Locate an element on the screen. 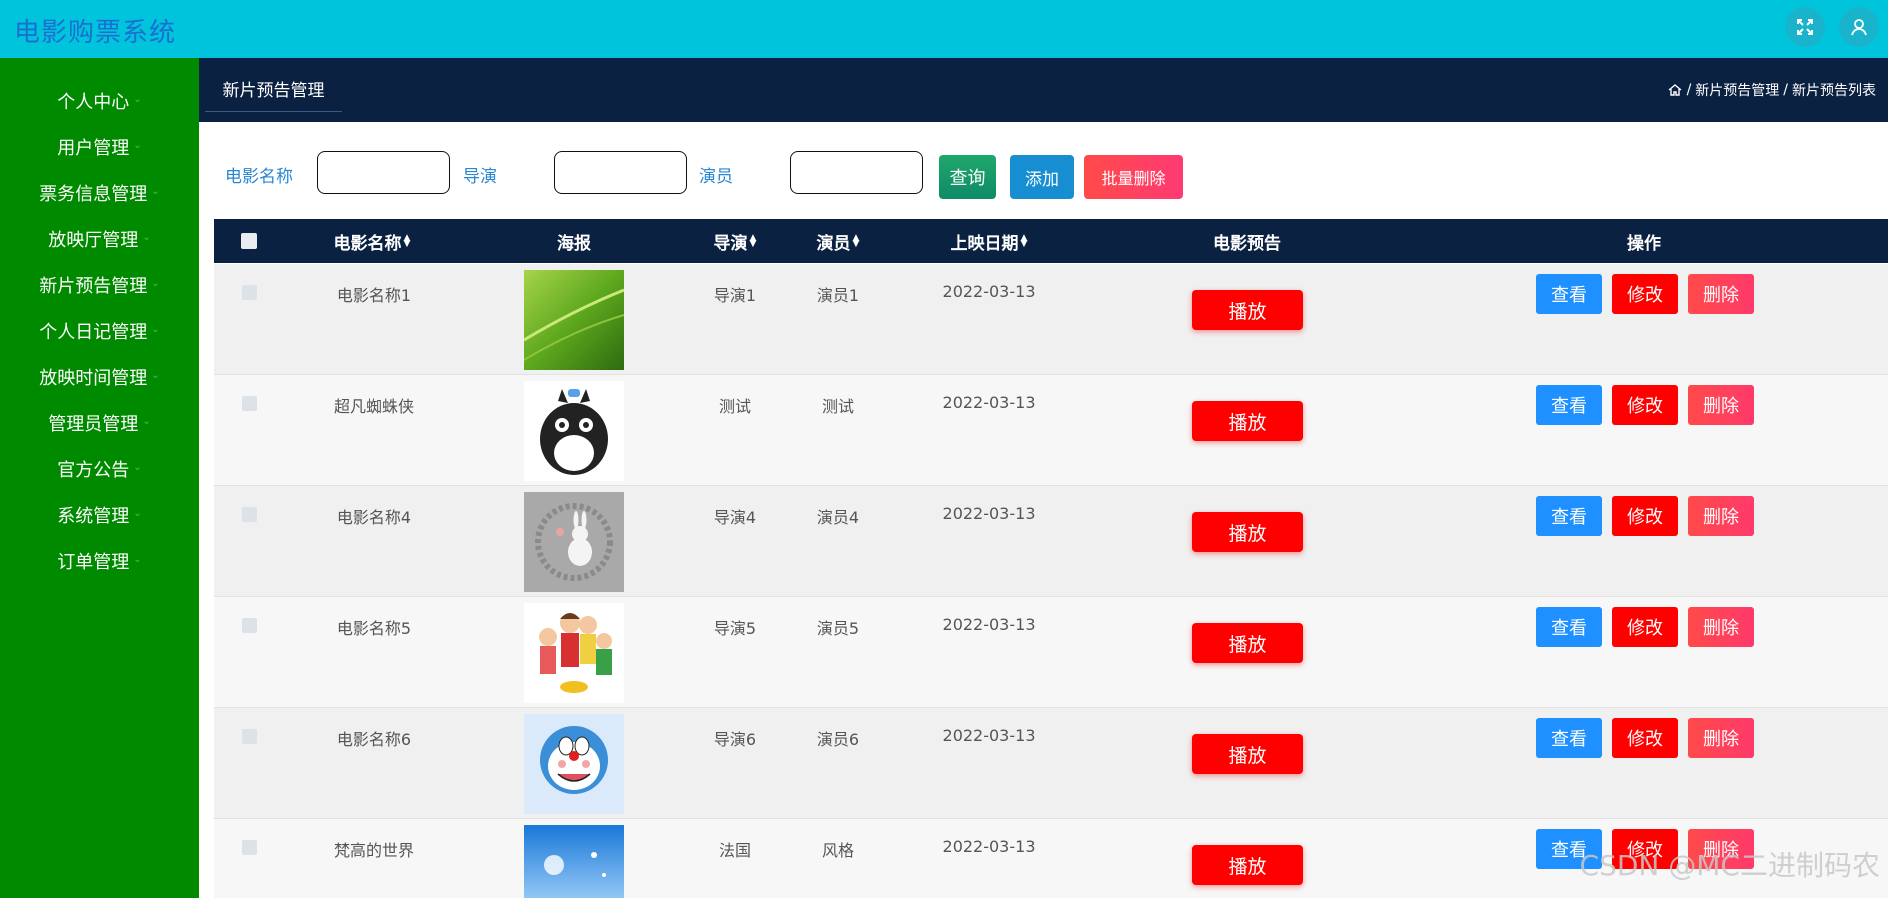  sidebar-item-orders: 订单管理 ⌄ is located at coordinates (99, 561).